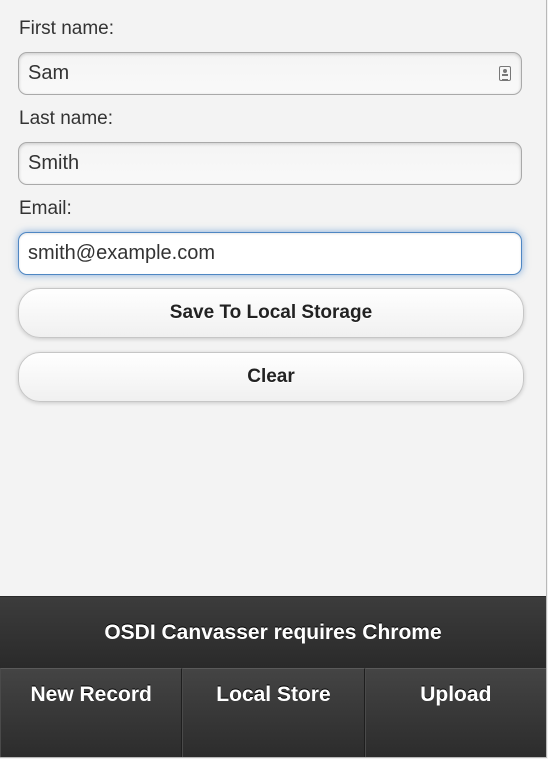  I want to click on email-input: smith@example.com, so click(270, 253).